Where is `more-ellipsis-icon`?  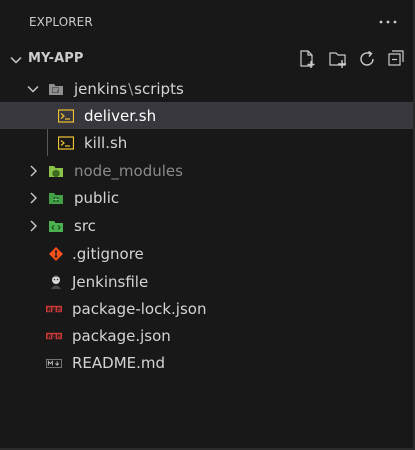 more-ellipsis-icon is located at coordinates (388, 22).